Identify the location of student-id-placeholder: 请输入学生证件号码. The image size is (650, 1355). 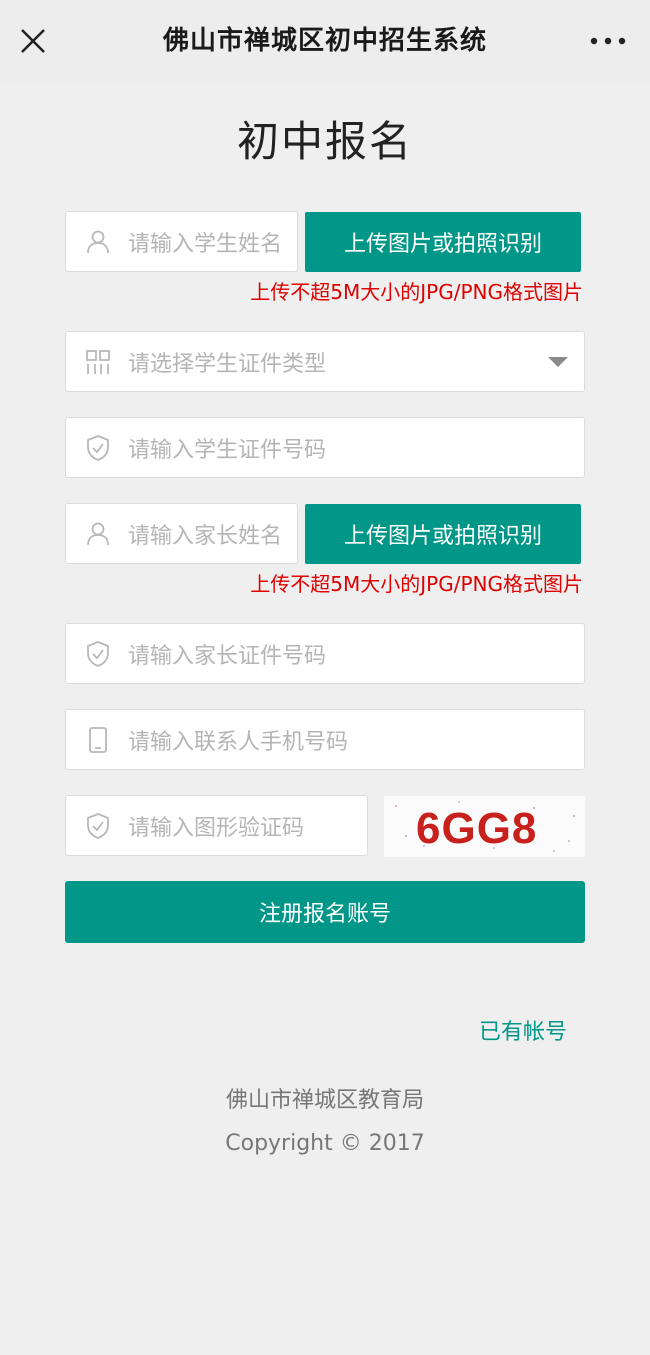
(227, 450).